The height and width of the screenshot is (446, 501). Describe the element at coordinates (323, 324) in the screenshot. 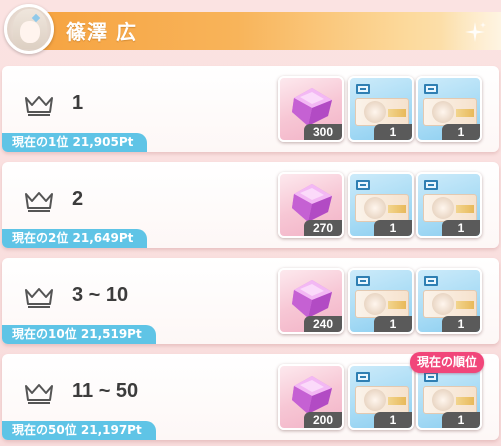

I see `reward-count: 240` at that location.